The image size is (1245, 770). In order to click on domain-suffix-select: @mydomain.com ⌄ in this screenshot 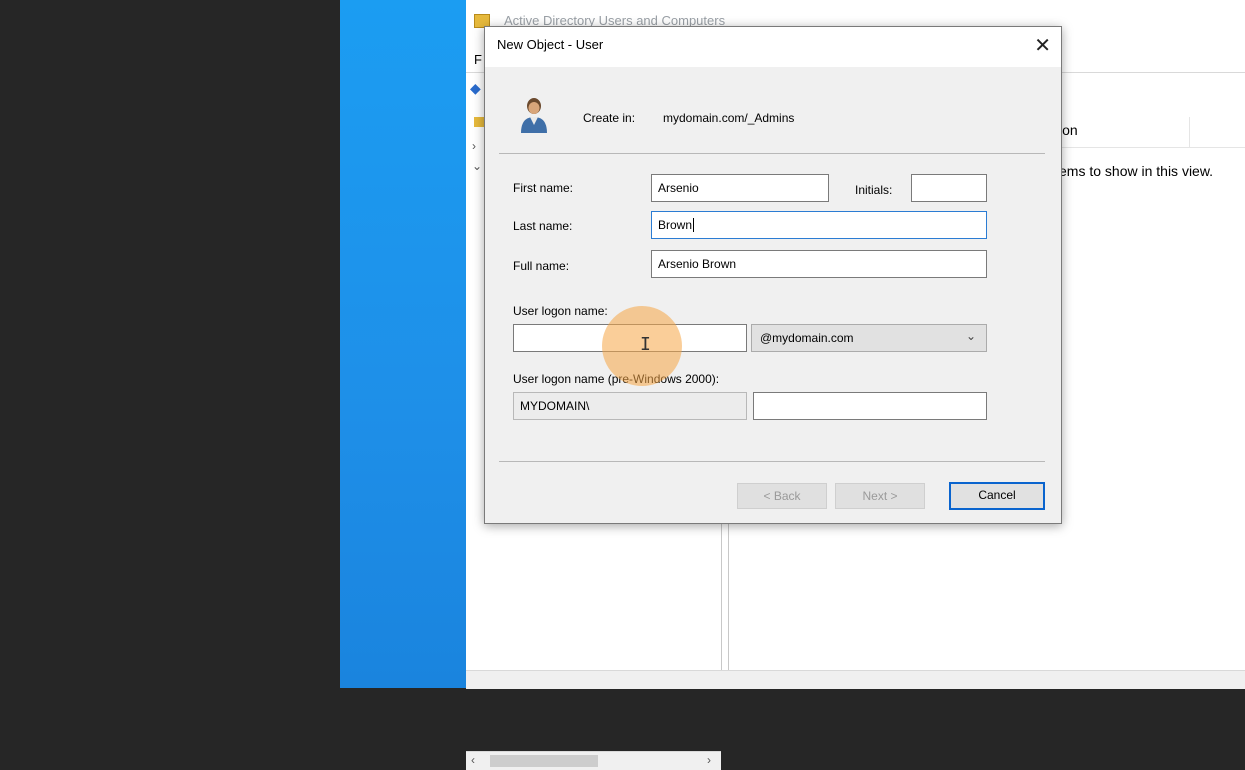, I will do `click(869, 338)`.